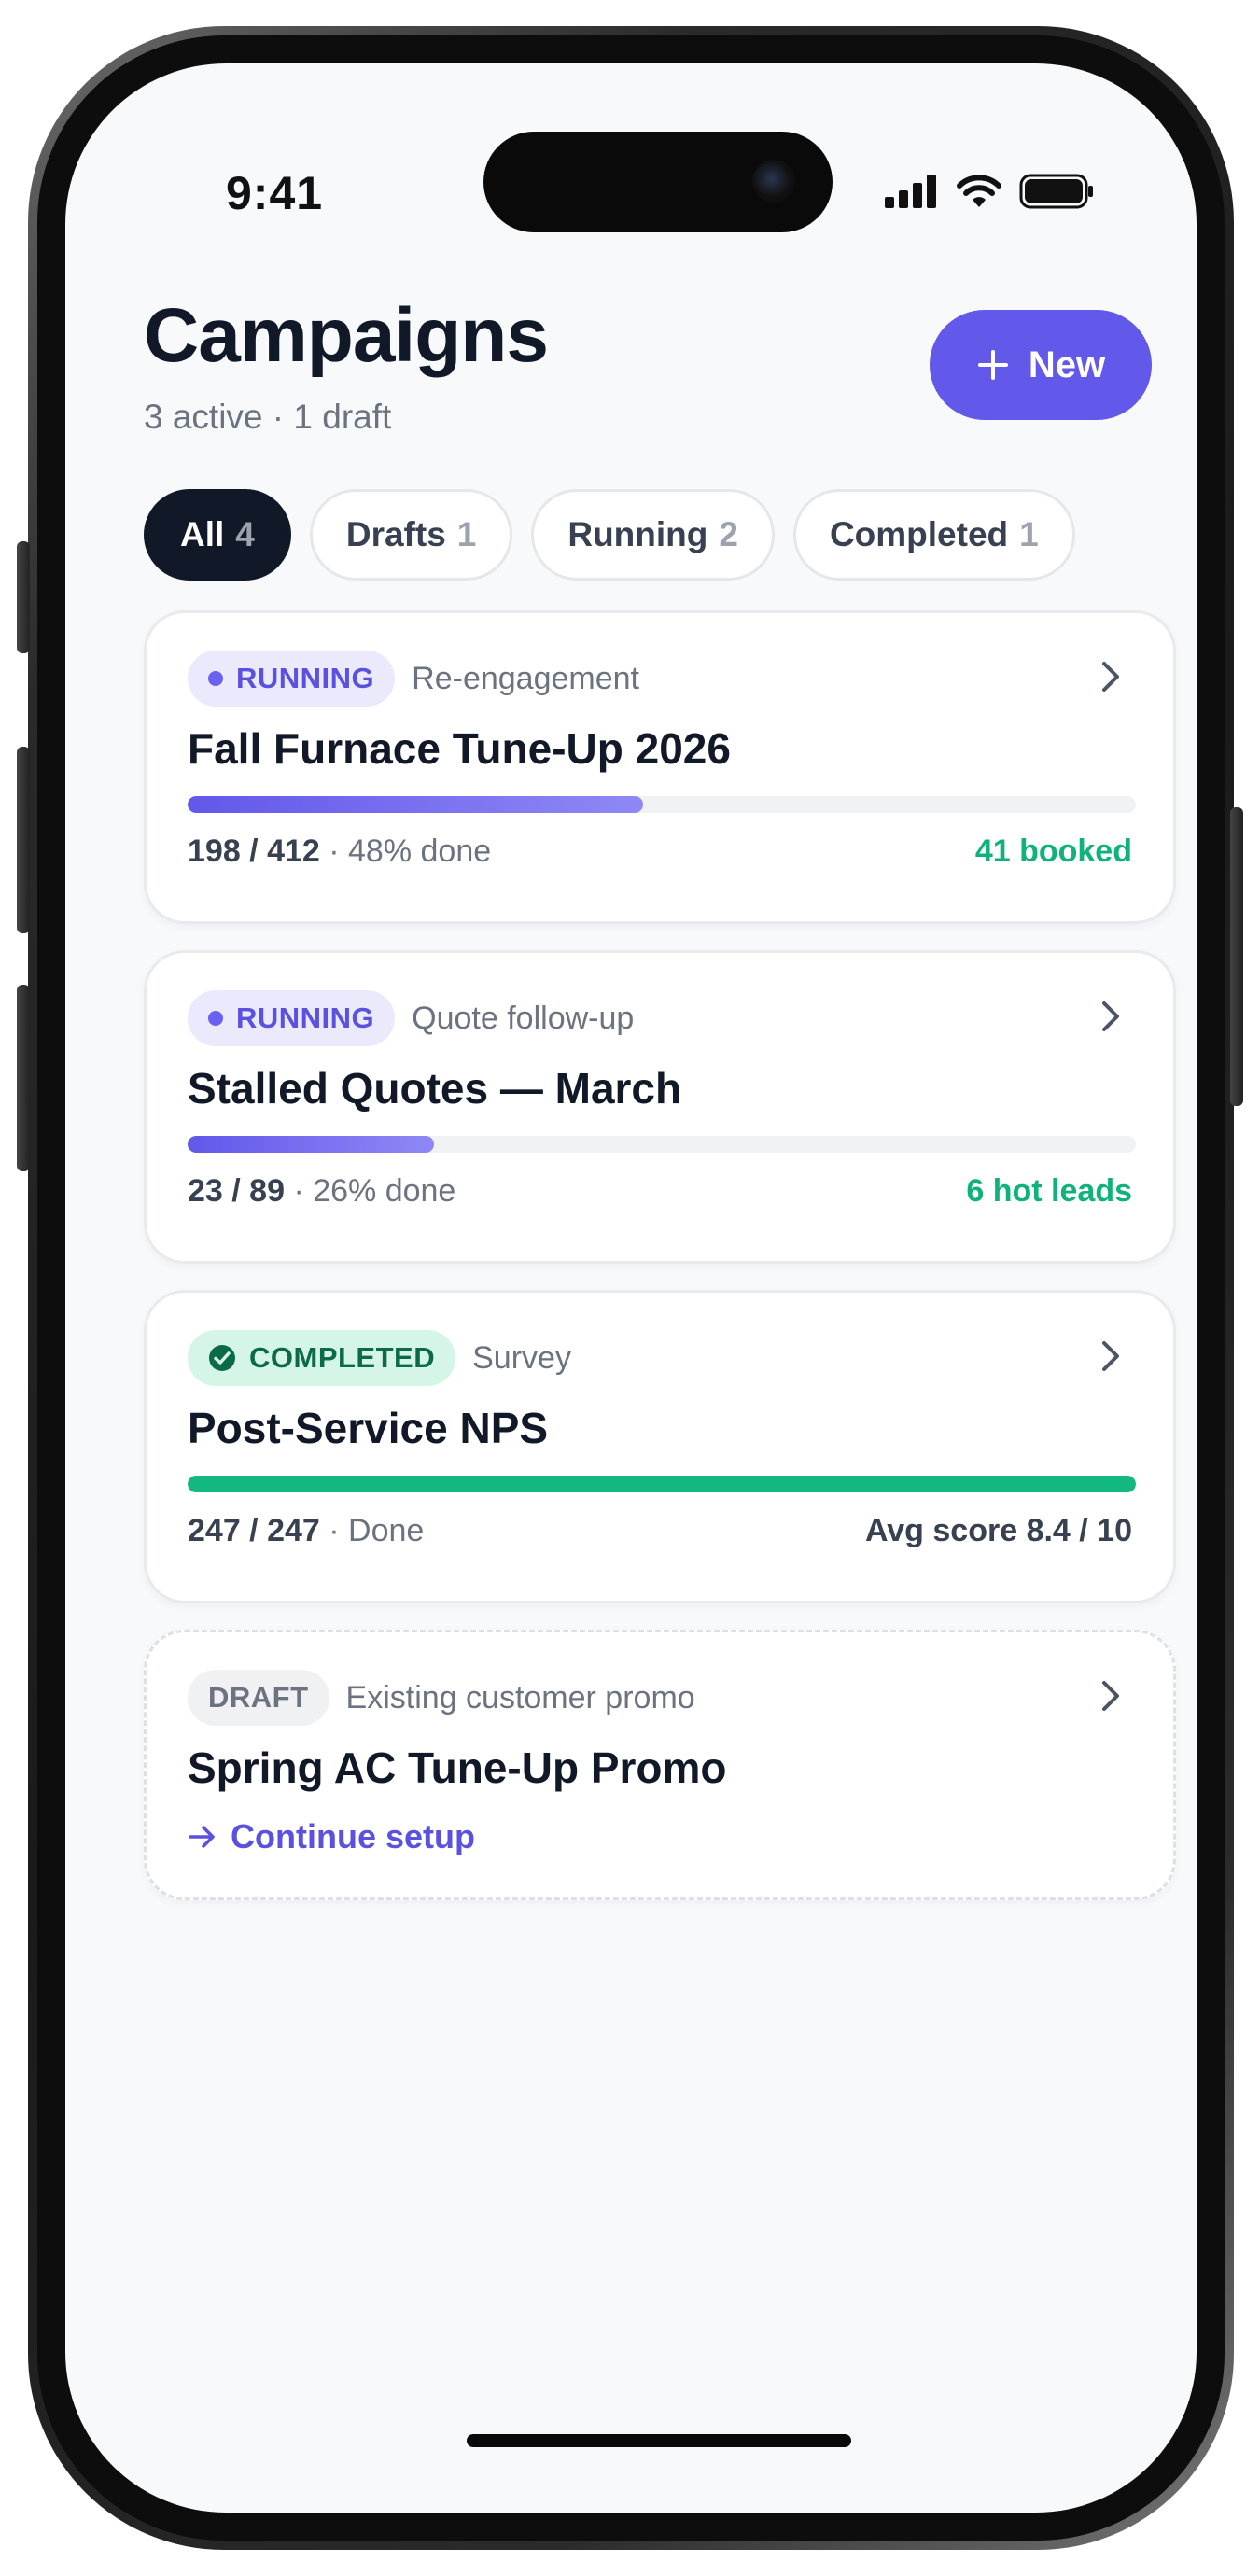 This screenshot has width=1260, height=2576. What do you see at coordinates (23, 1078) in the screenshot?
I see `volume-down-button` at bounding box center [23, 1078].